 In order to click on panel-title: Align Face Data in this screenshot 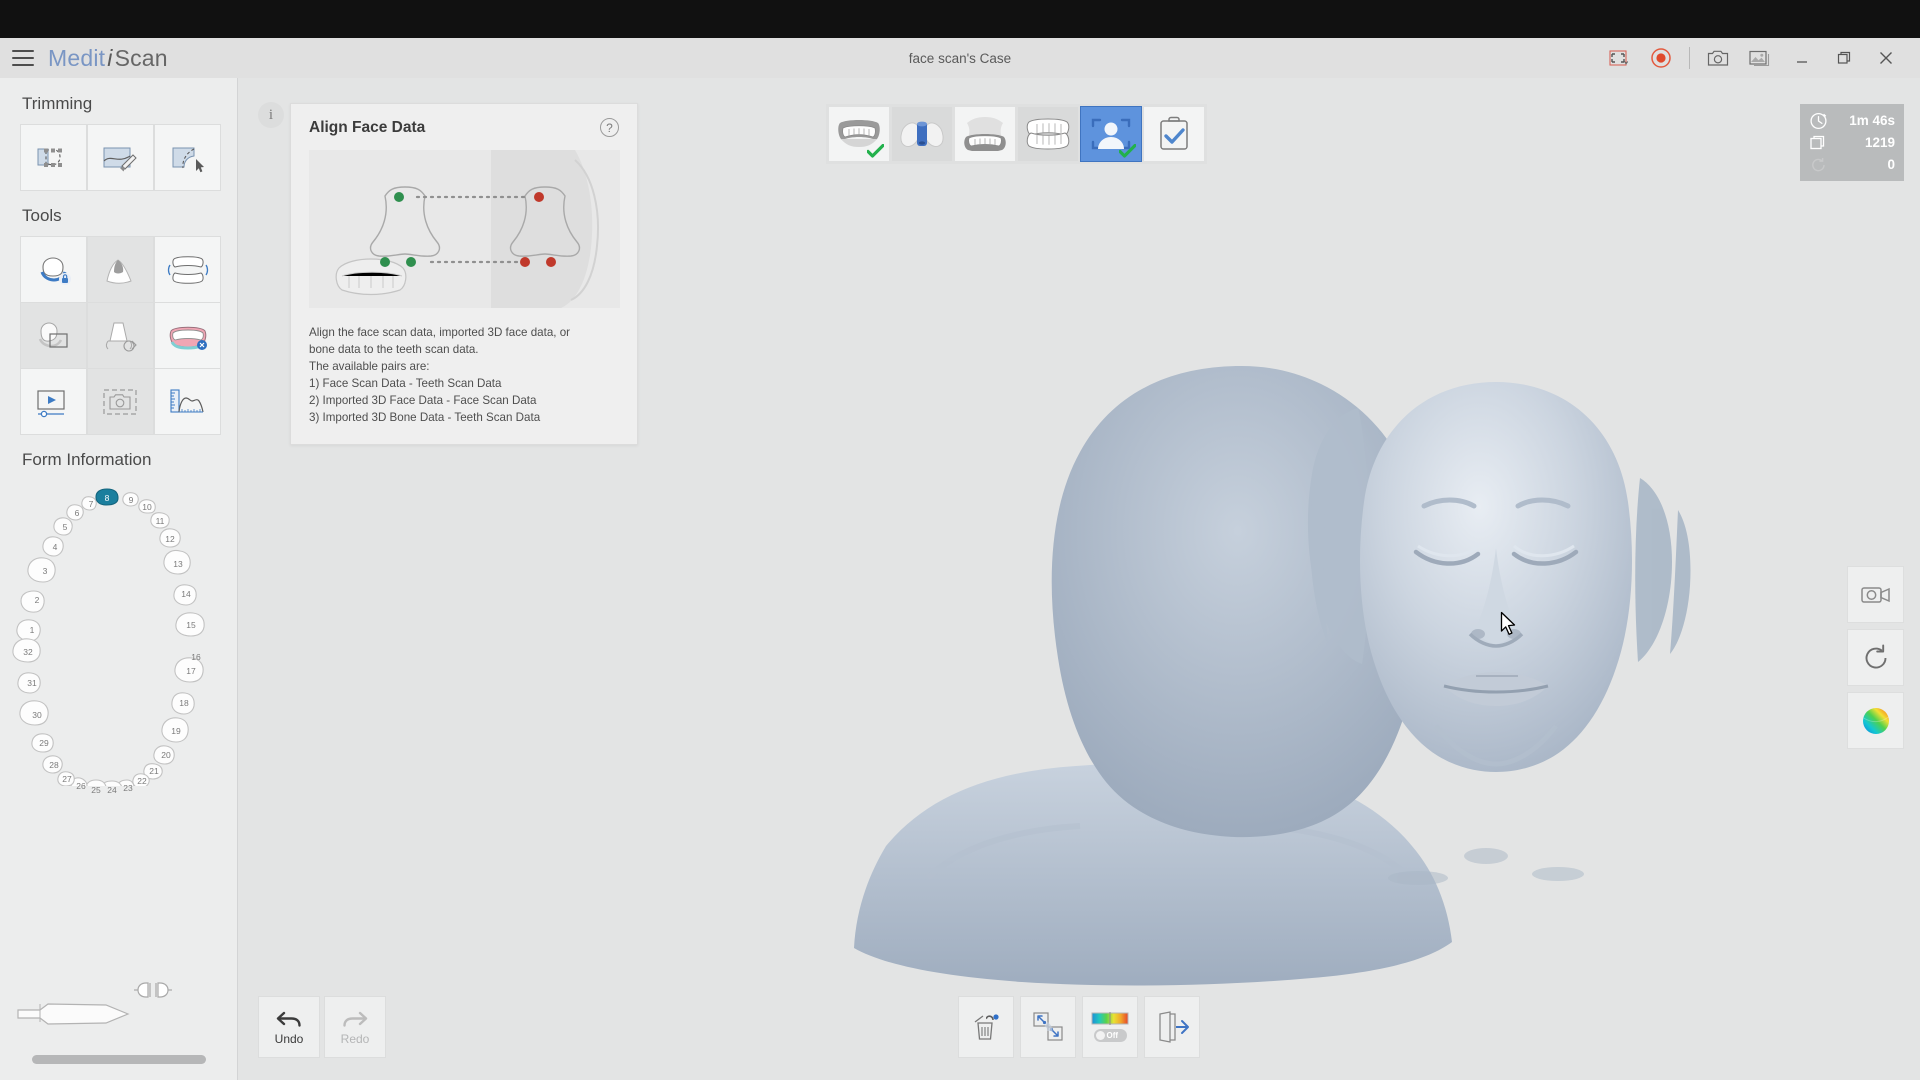, I will do `click(367, 127)`.